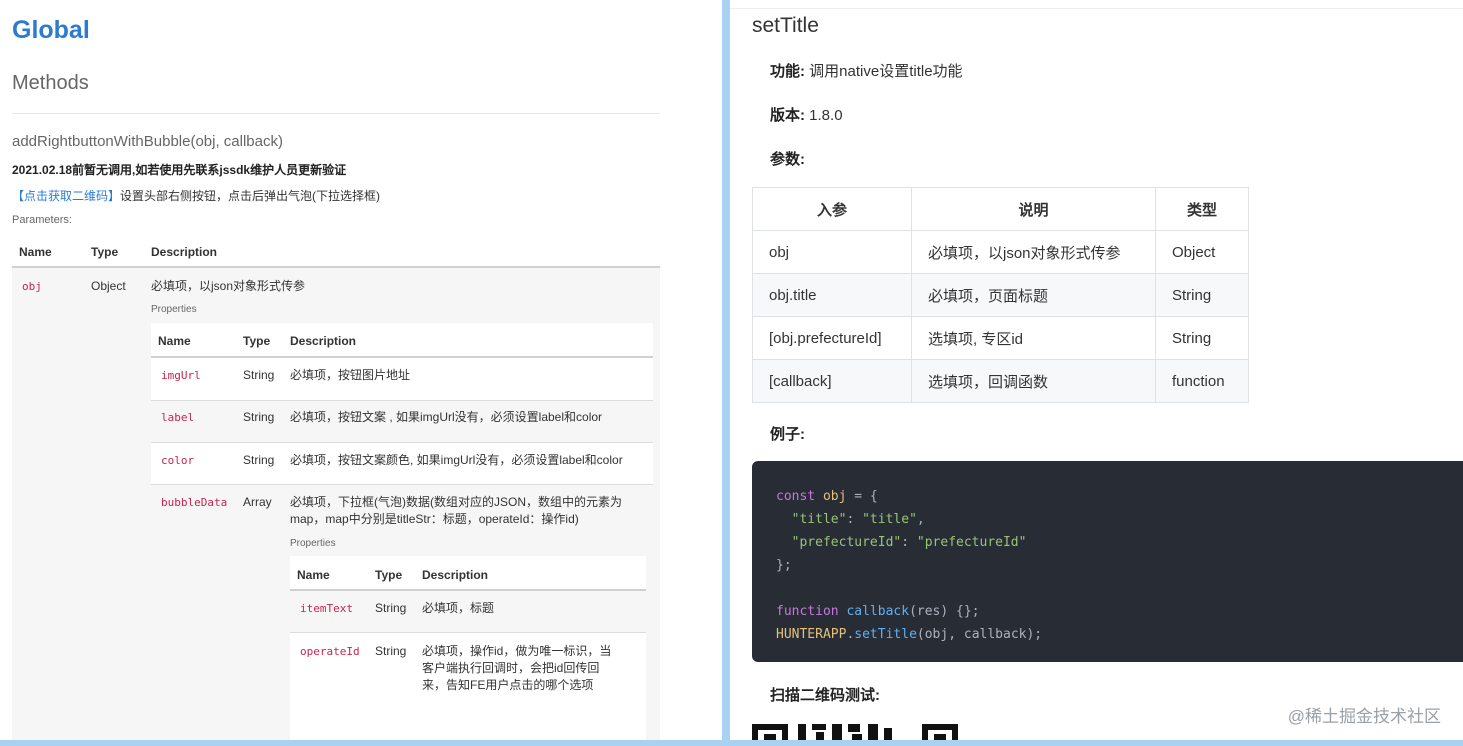 This screenshot has width=1463, height=746. Describe the element at coordinates (326, 608) in the screenshot. I see `prop-name-itemtext: itemText` at that location.